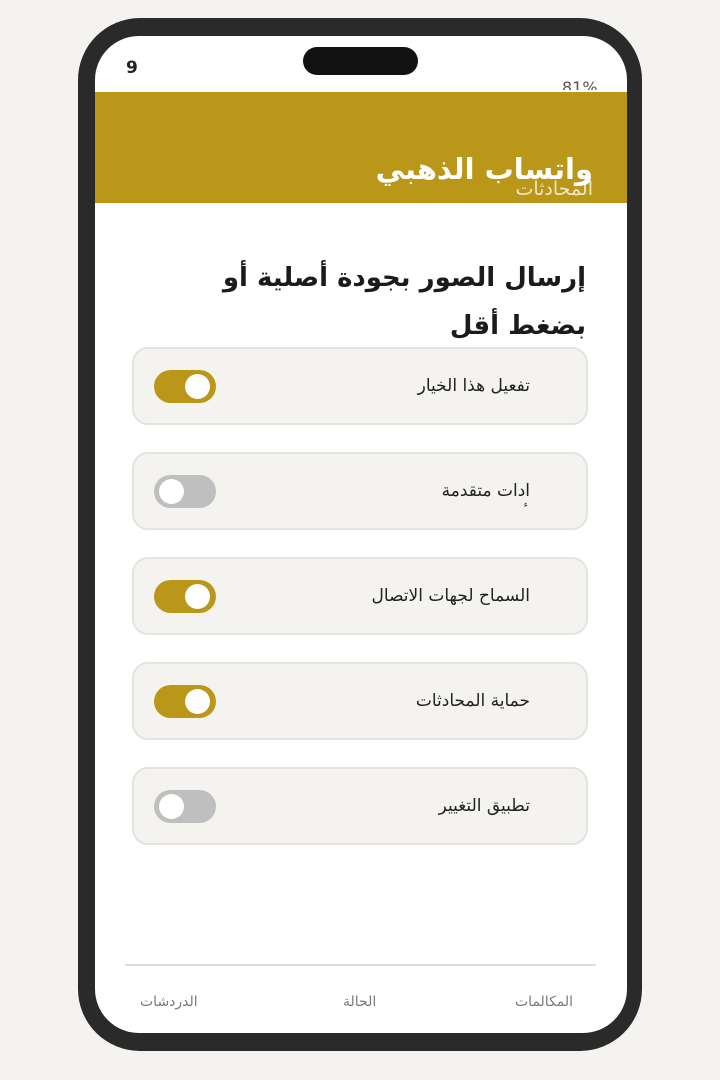 The height and width of the screenshot is (1080, 720). Describe the element at coordinates (360, 61) in the screenshot. I see `camera-notch` at that location.